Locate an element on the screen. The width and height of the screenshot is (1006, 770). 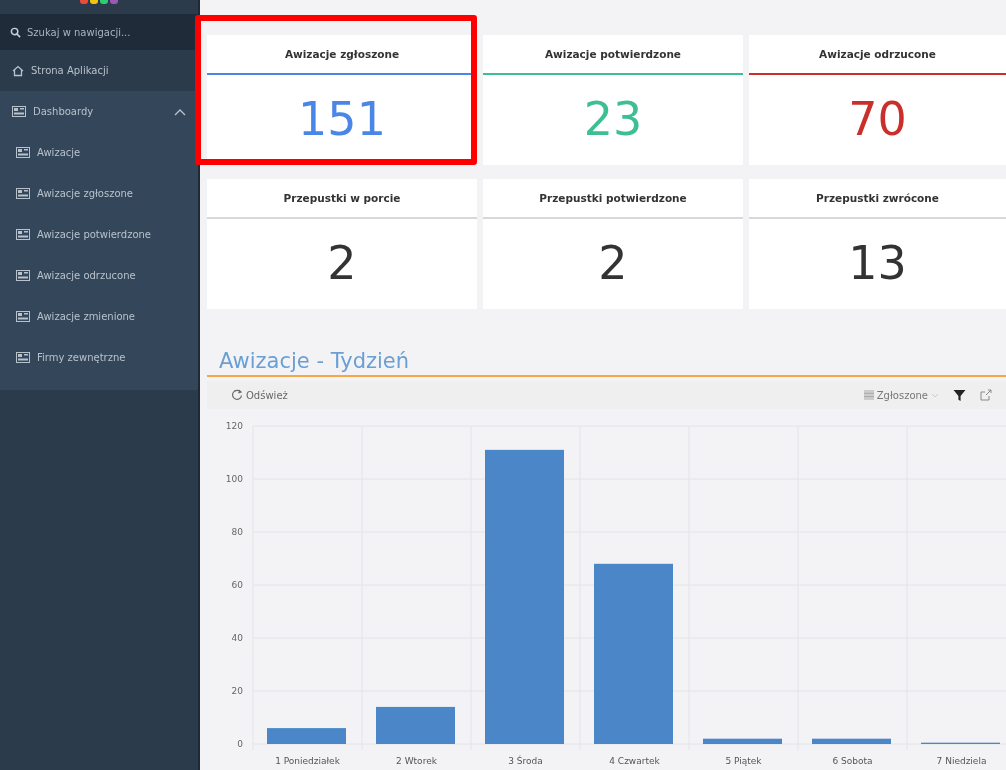
caret-icon is located at coordinates (935, 395).